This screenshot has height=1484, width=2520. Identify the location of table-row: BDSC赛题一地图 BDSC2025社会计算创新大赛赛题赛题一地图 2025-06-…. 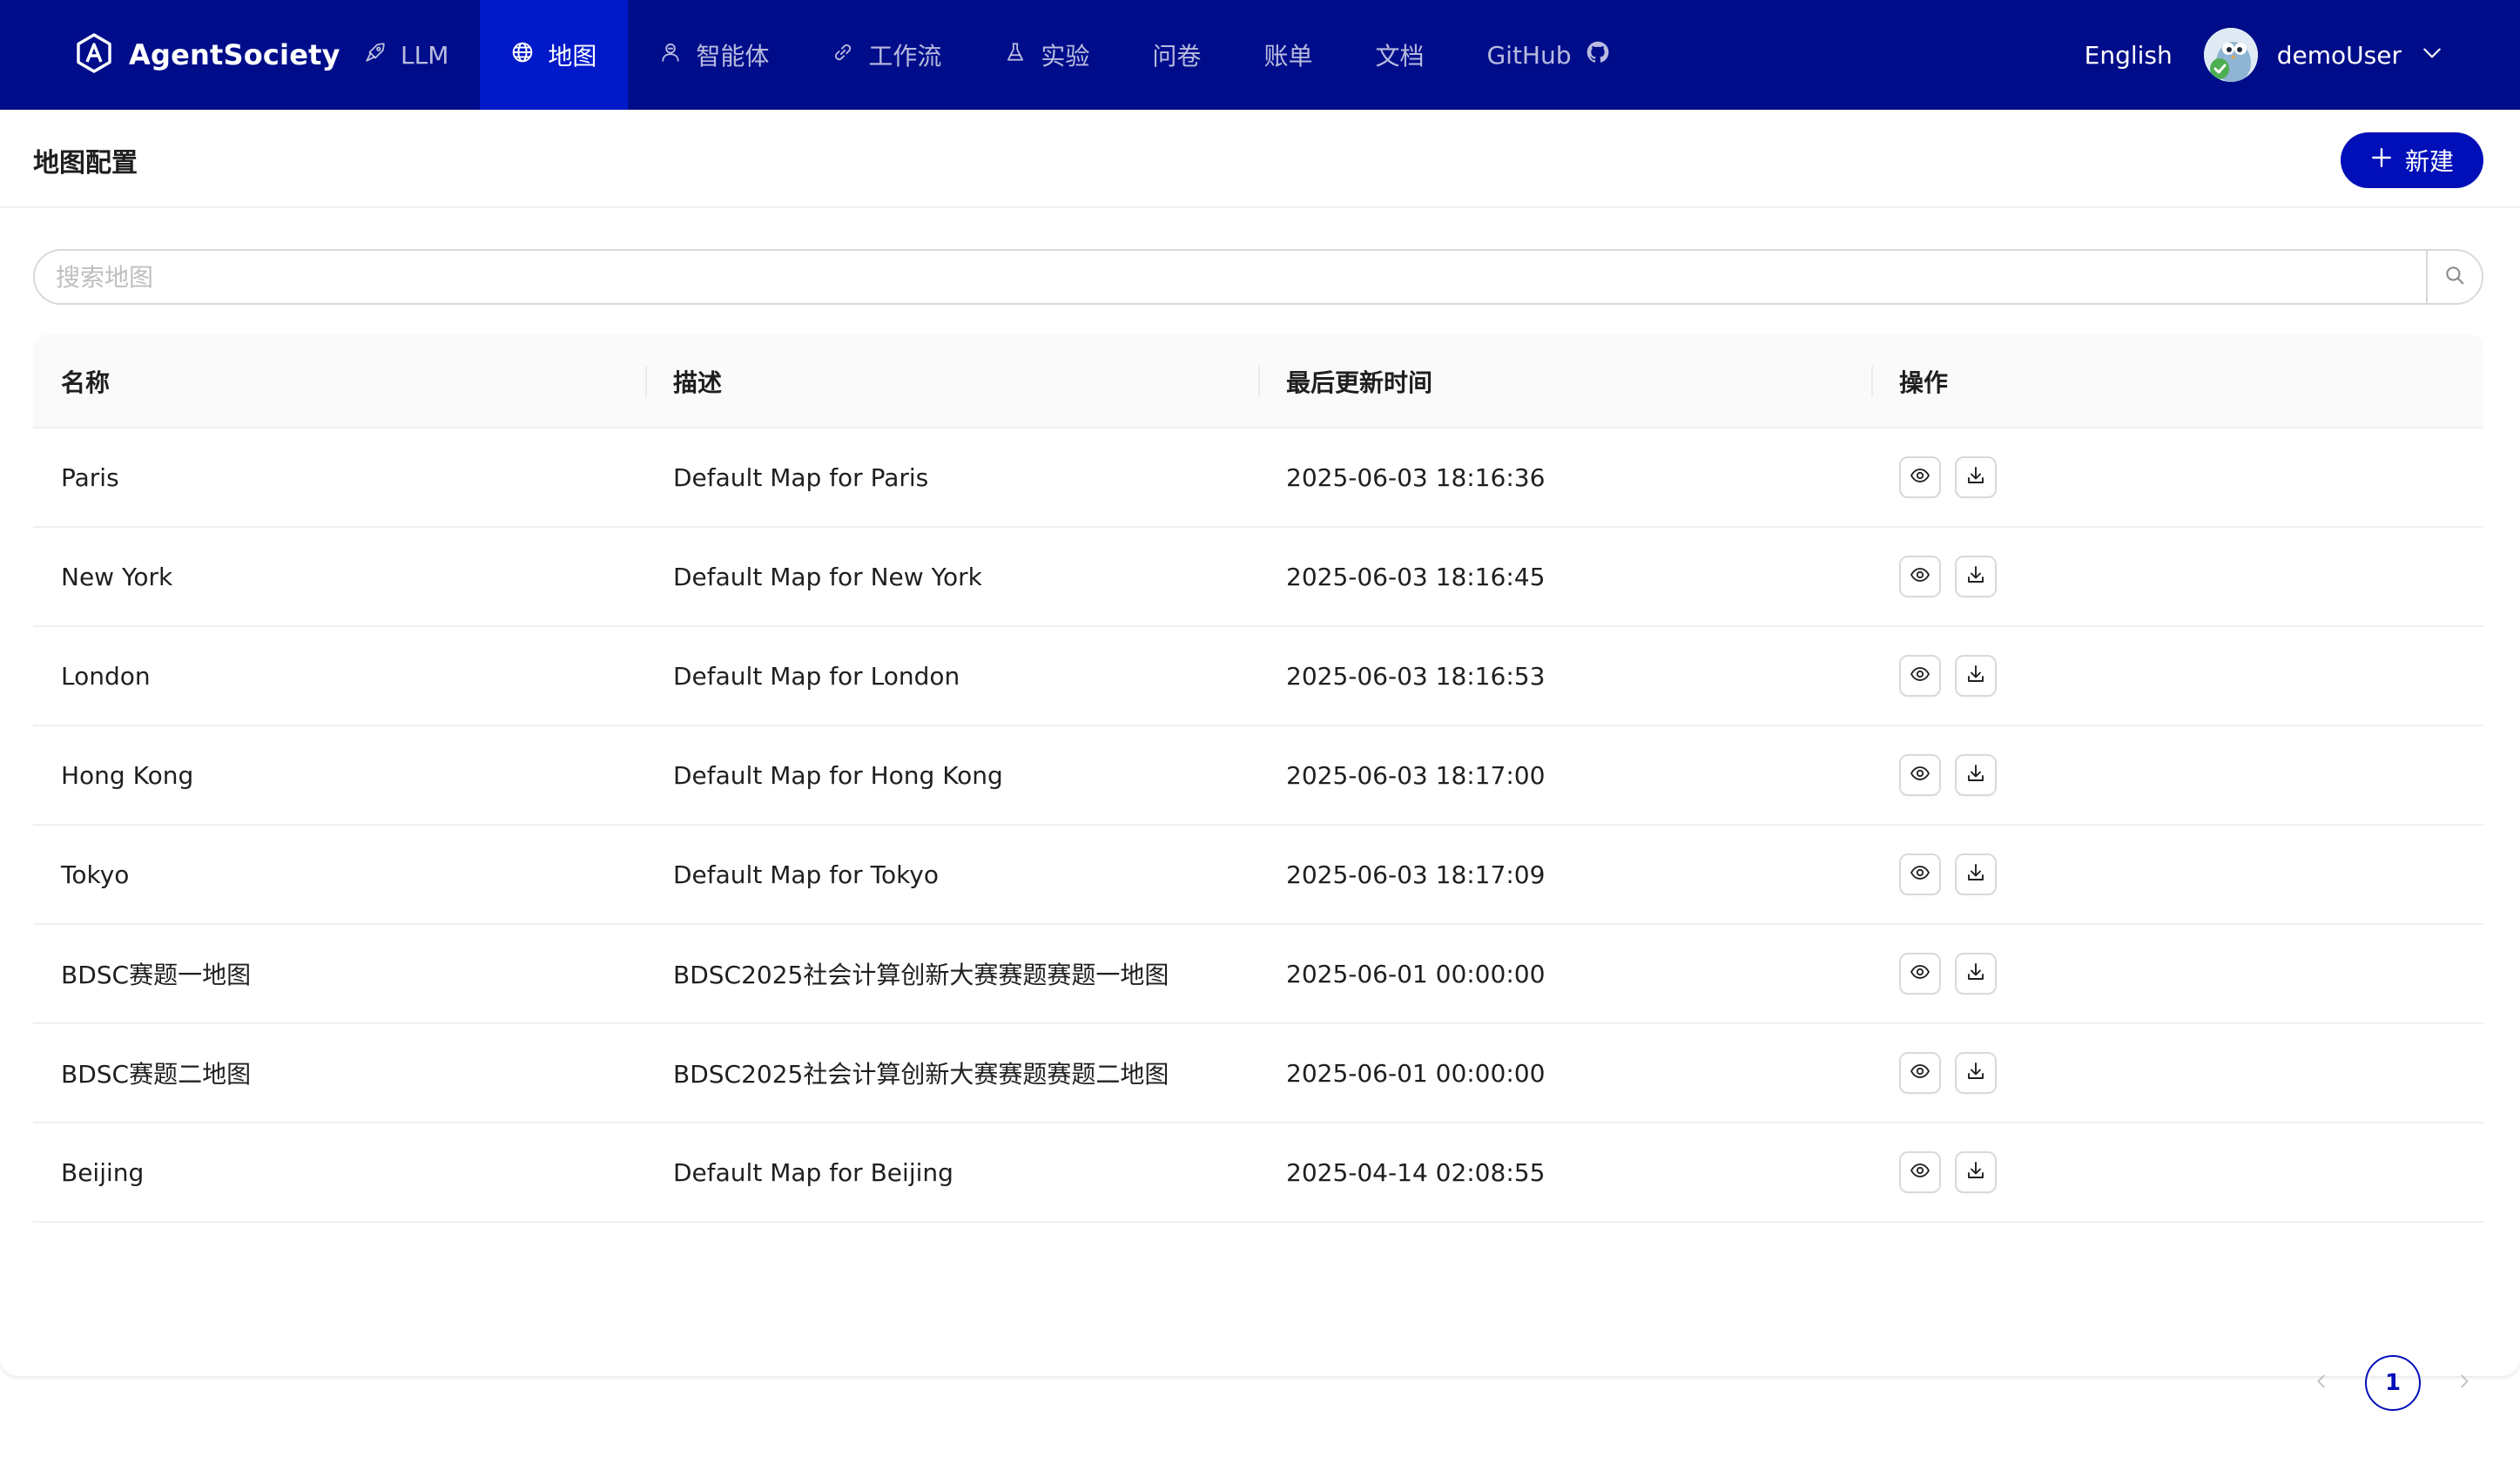
(1258, 975).